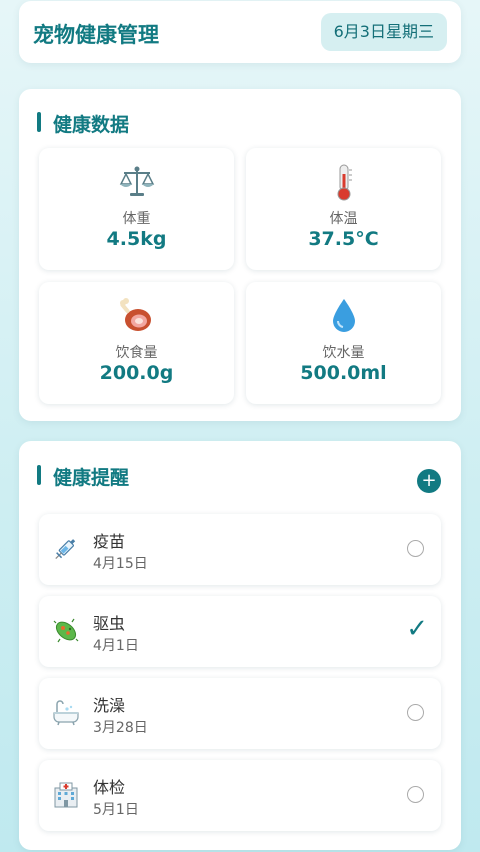 Image resolution: width=480 pixels, height=852 pixels. What do you see at coordinates (383, 32) in the screenshot?
I see `date-badge: 6月3日星期三` at bounding box center [383, 32].